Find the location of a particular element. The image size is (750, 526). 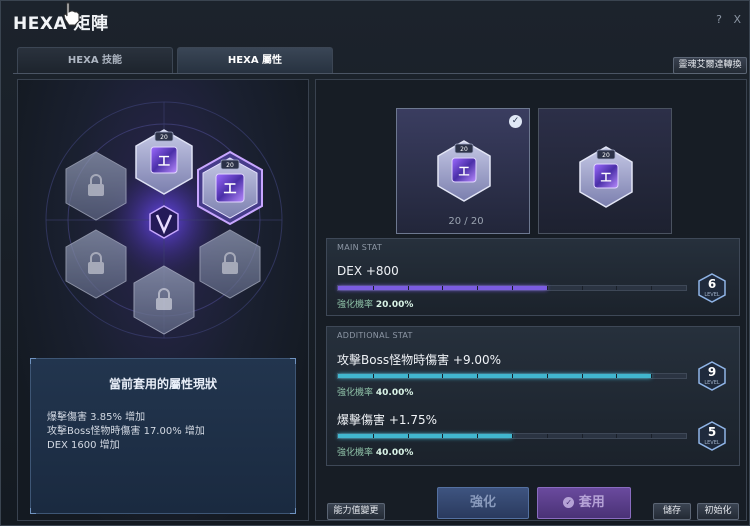

additional-stat-1-text: 攻擊Boss怪物時傷害 +9.00% is located at coordinates (419, 360).